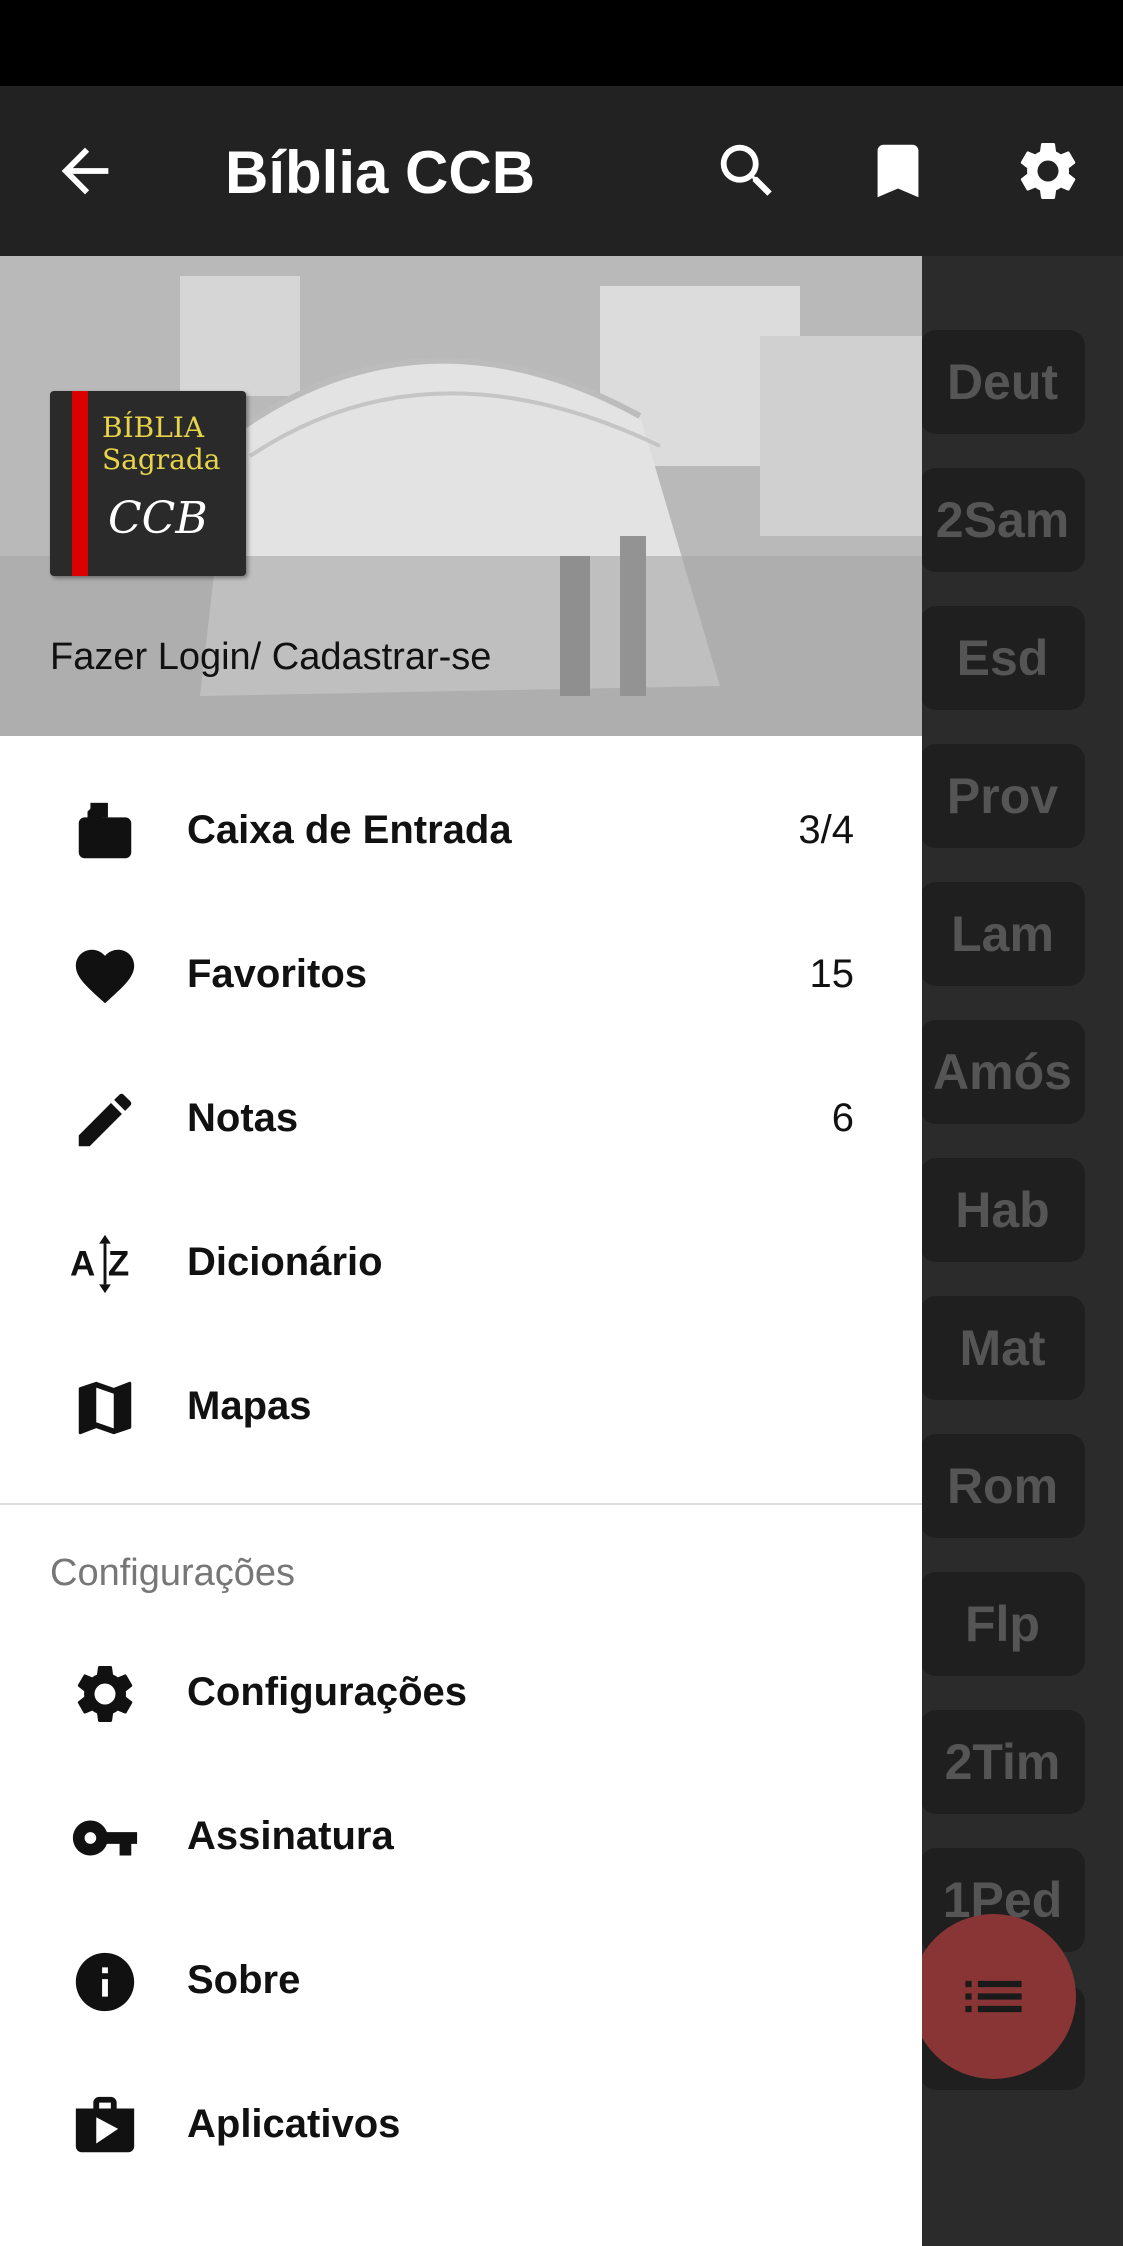 This screenshot has height=2246, width=1123. What do you see at coordinates (1002, 1762) in the screenshot?
I see `book-button: 2Tim` at bounding box center [1002, 1762].